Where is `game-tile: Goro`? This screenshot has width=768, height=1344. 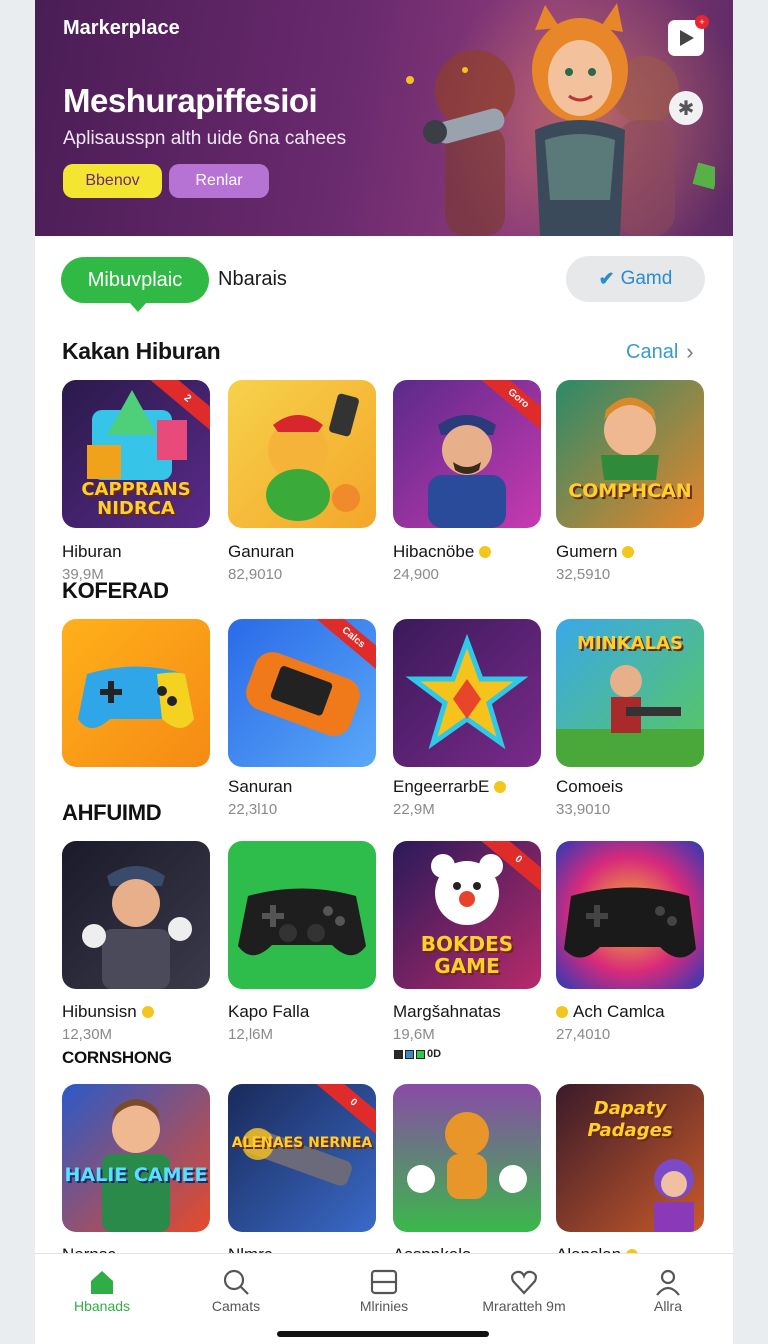
game-tile: Goro is located at coordinates (467, 454).